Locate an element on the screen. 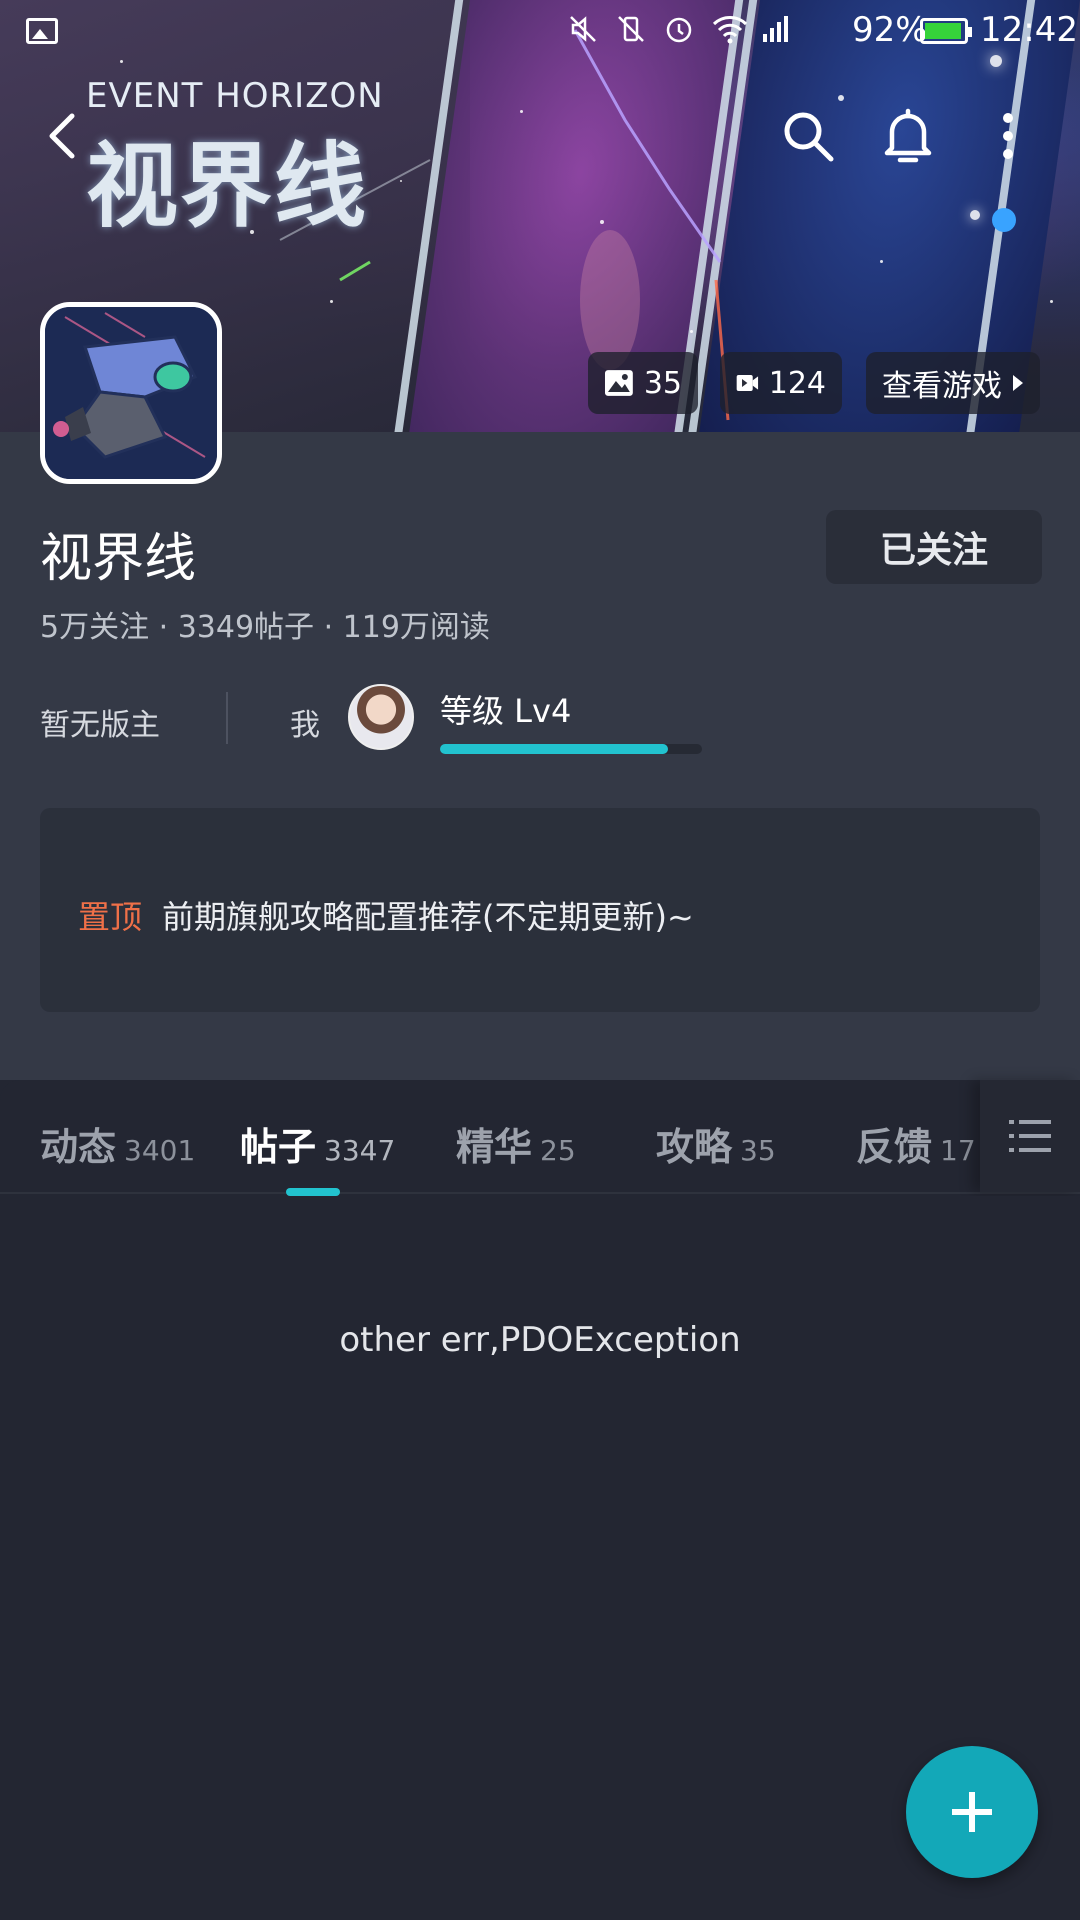  videos-button: 124 is located at coordinates (781, 383).